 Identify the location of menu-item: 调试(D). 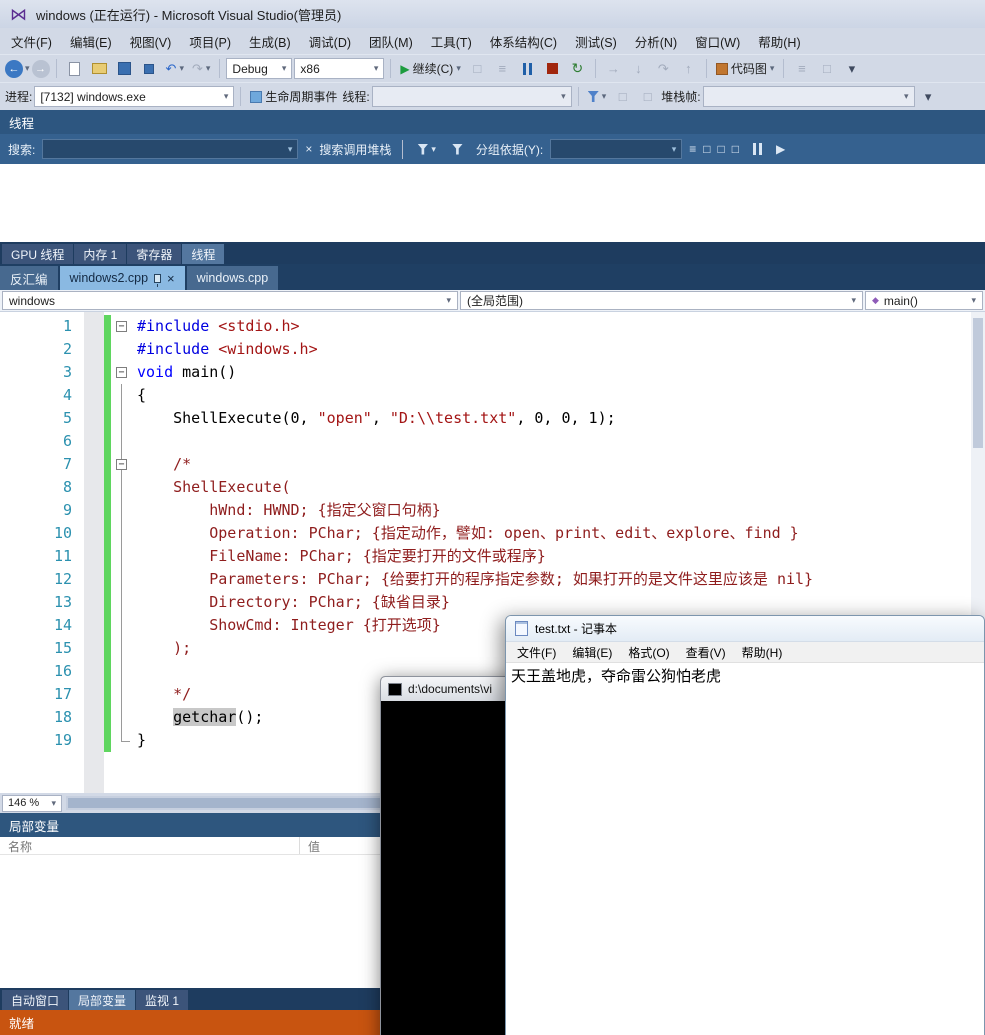
(330, 41).